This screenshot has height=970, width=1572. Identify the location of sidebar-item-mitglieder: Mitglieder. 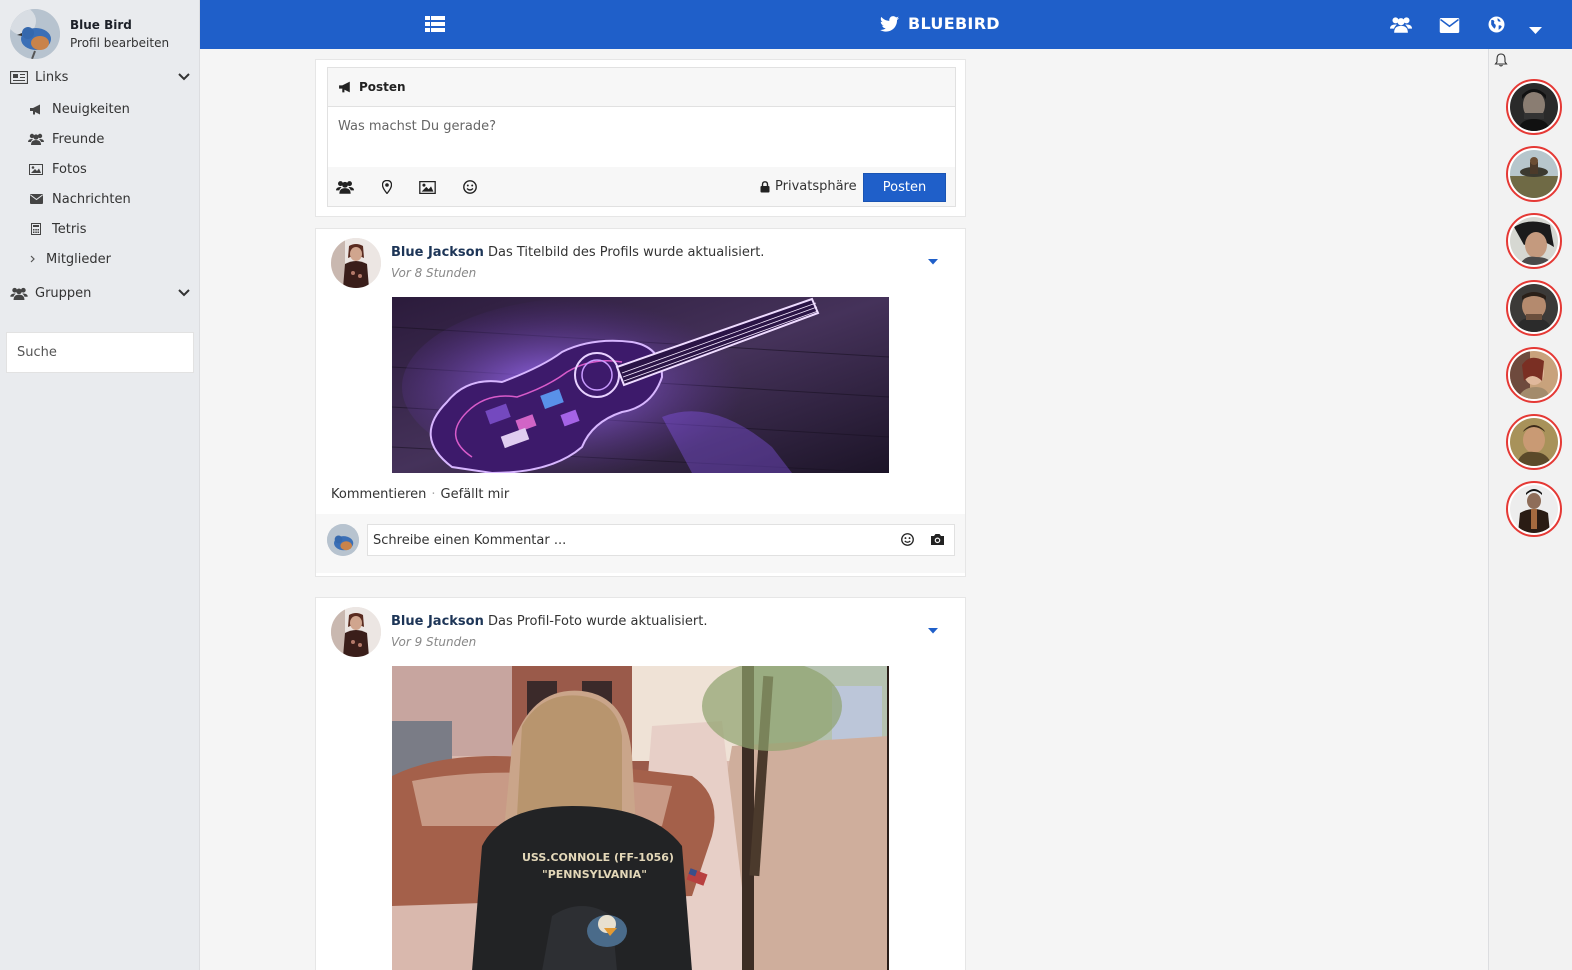
(69, 259).